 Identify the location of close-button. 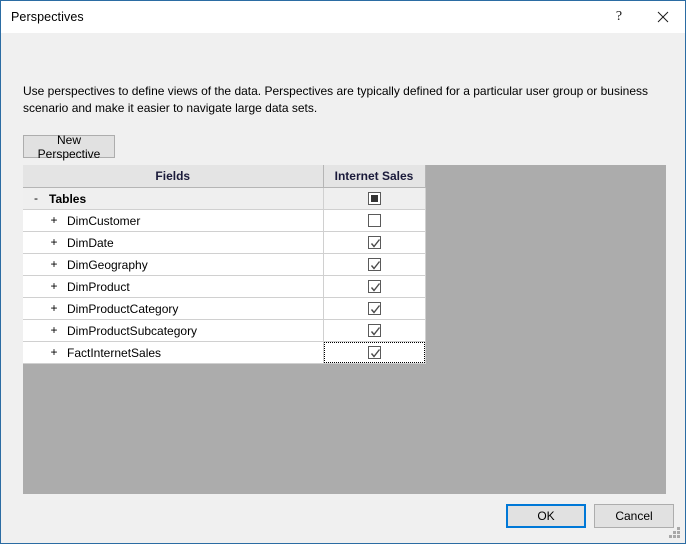
(663, 17).